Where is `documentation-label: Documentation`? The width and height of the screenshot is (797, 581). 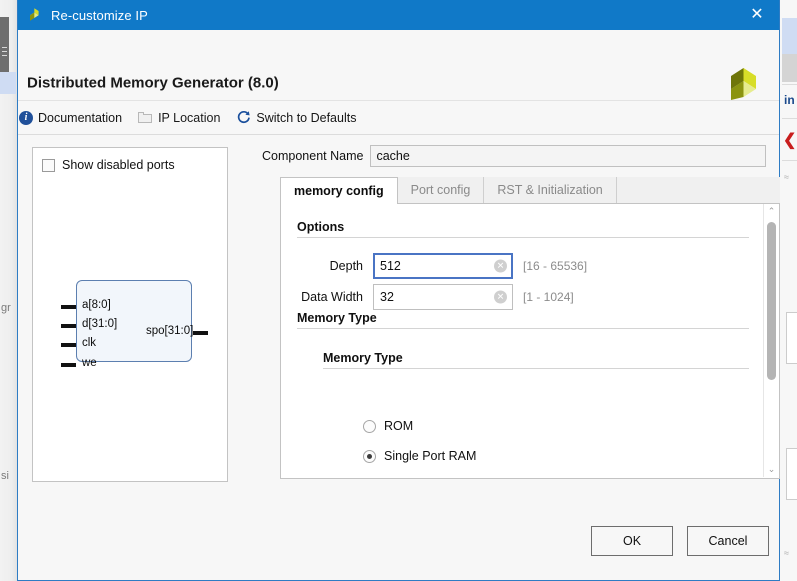 documentation-label: Documentation is located at coordinates (80, 117).